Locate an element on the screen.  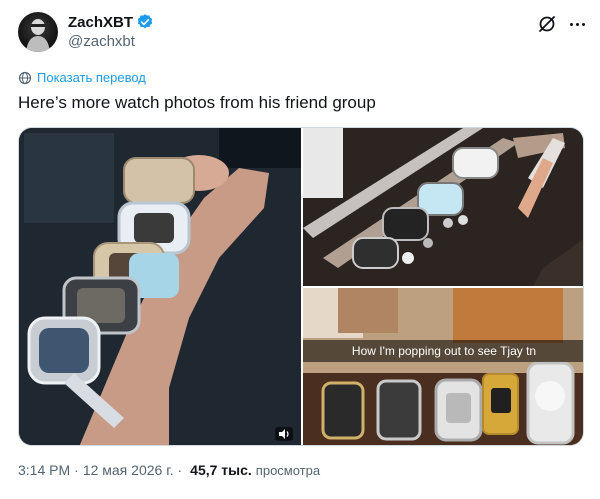
speaker-icon is located at coordinates (284, 434).